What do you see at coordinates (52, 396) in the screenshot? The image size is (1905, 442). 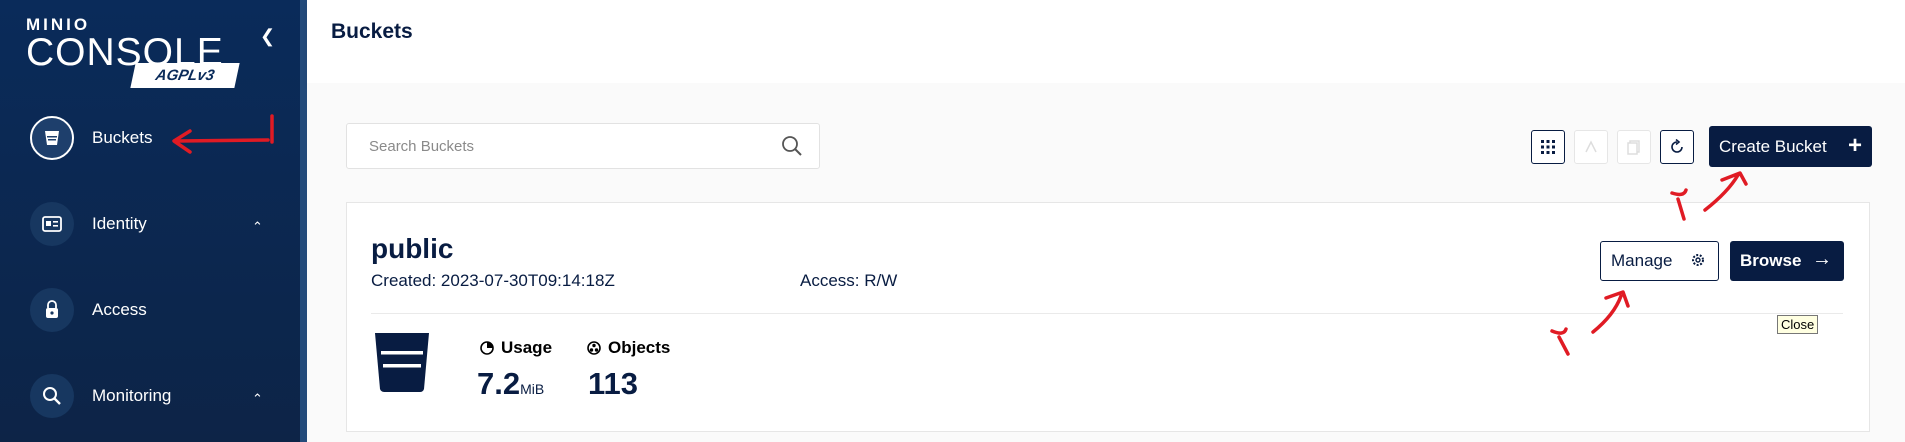 I see `magnifier-icon` at bounding box center [52, 396].